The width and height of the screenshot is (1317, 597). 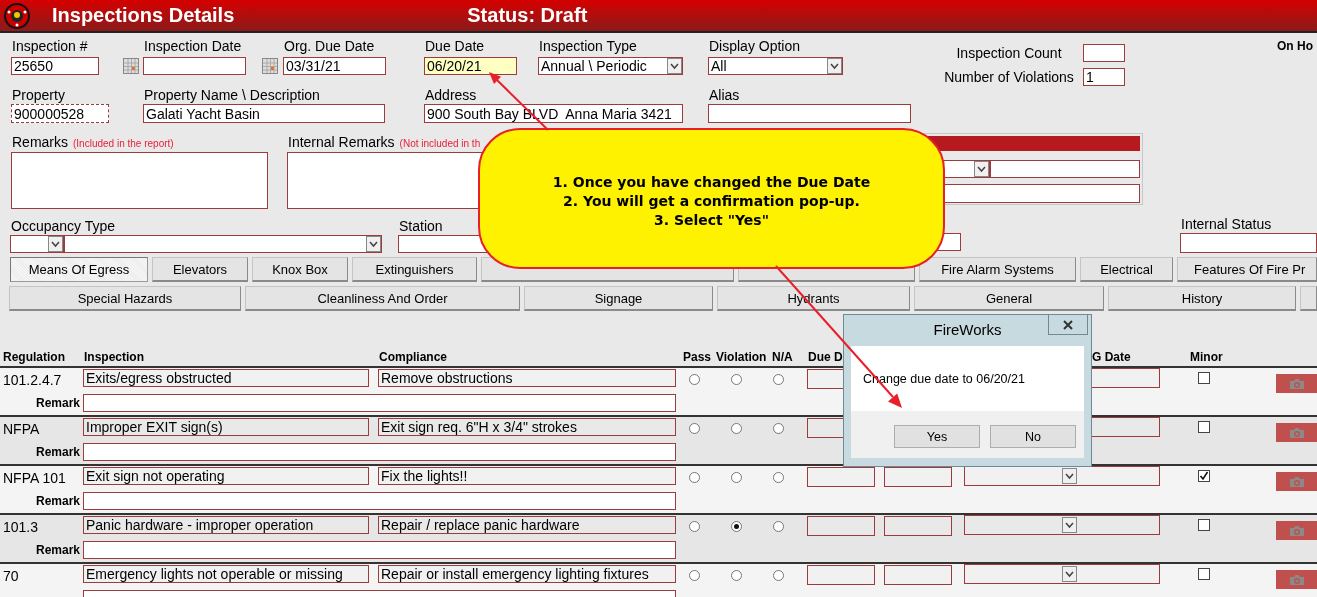 What do you see at coordinates (226, 378) in the screenshot?
I see `inspection-field: Exits/egress obstructed` at bounding box center [226, 378].